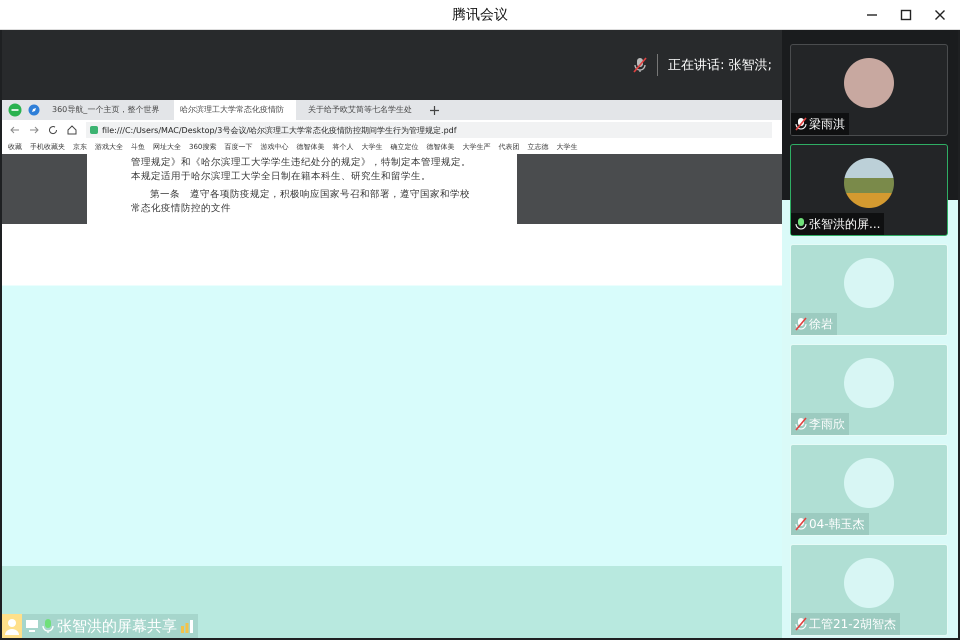  Describe the element at coordinates (34, 130) in the screenshot. I see `forward-icon` at that location.